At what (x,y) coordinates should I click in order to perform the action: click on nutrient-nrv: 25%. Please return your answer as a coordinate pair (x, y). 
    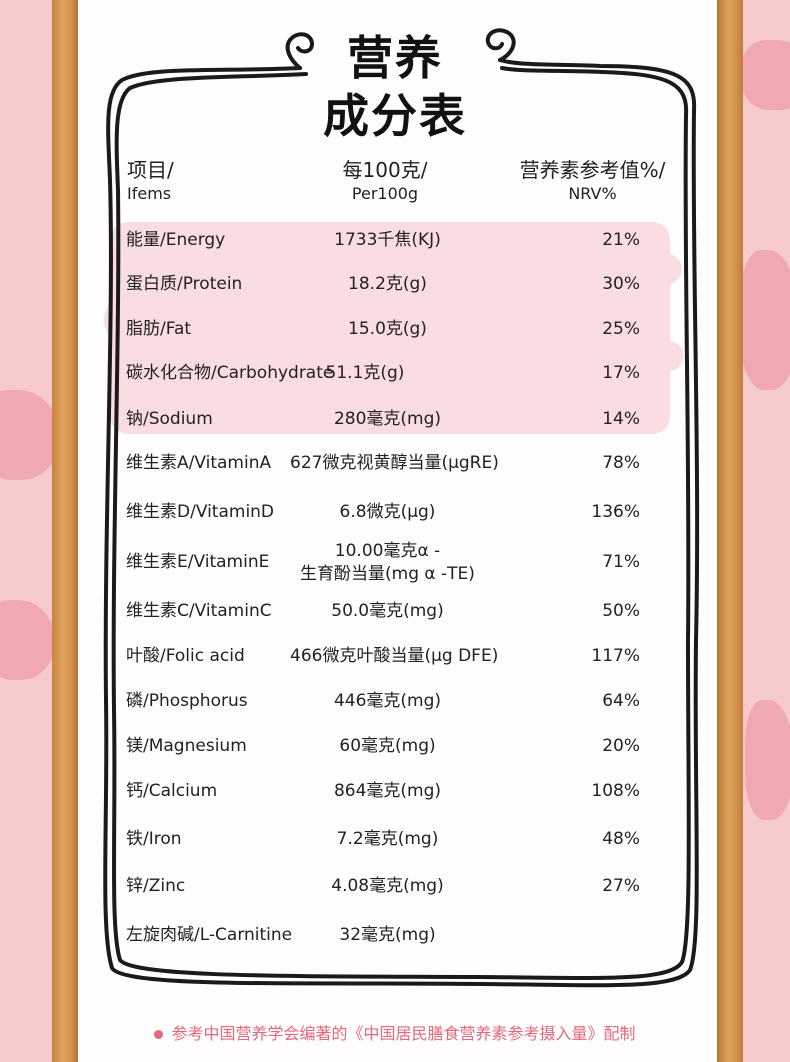
    Looking at the image, I should click on (621, 329).